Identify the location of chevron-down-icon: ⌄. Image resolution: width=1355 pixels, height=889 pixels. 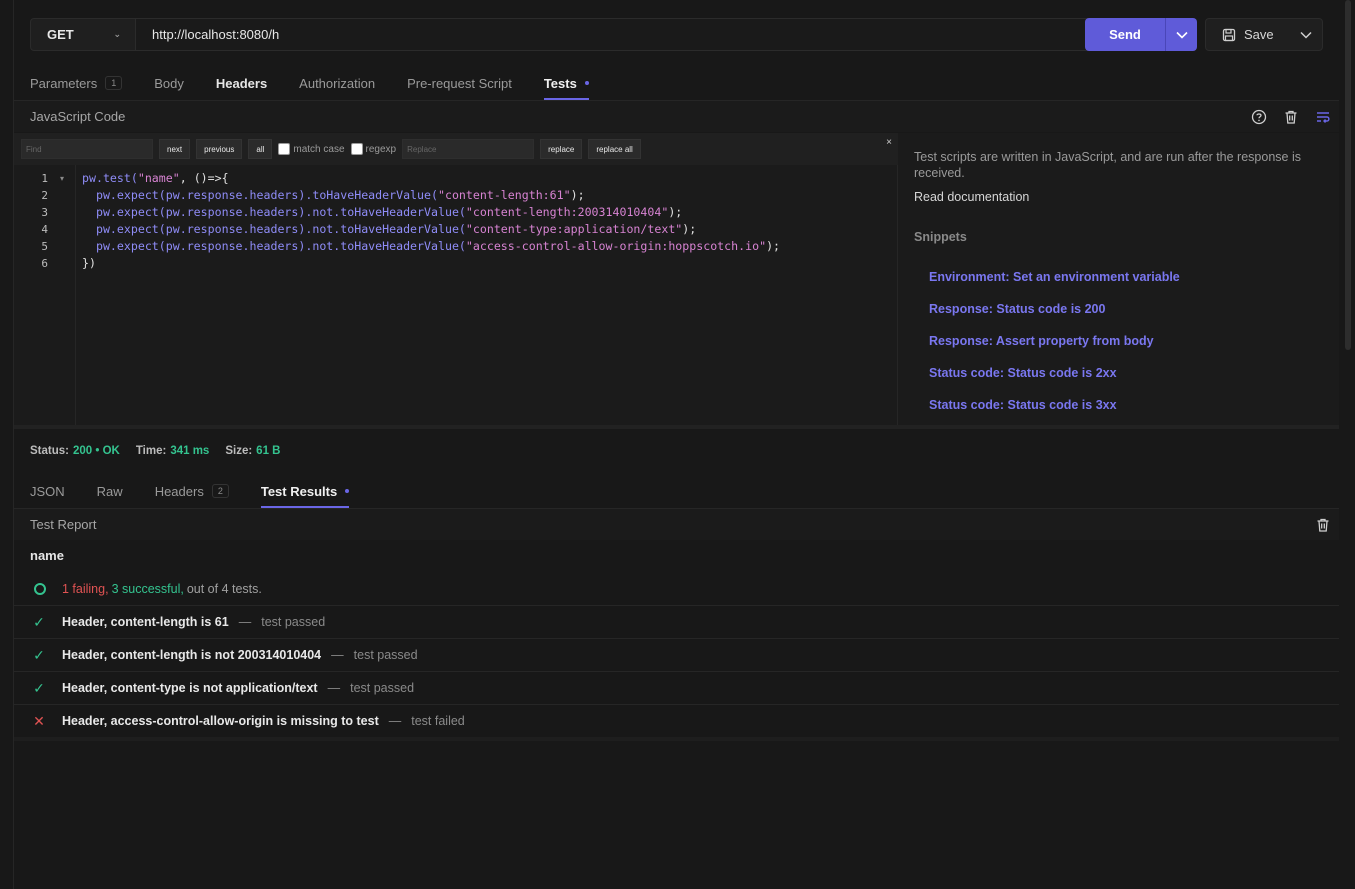
(117, 34).